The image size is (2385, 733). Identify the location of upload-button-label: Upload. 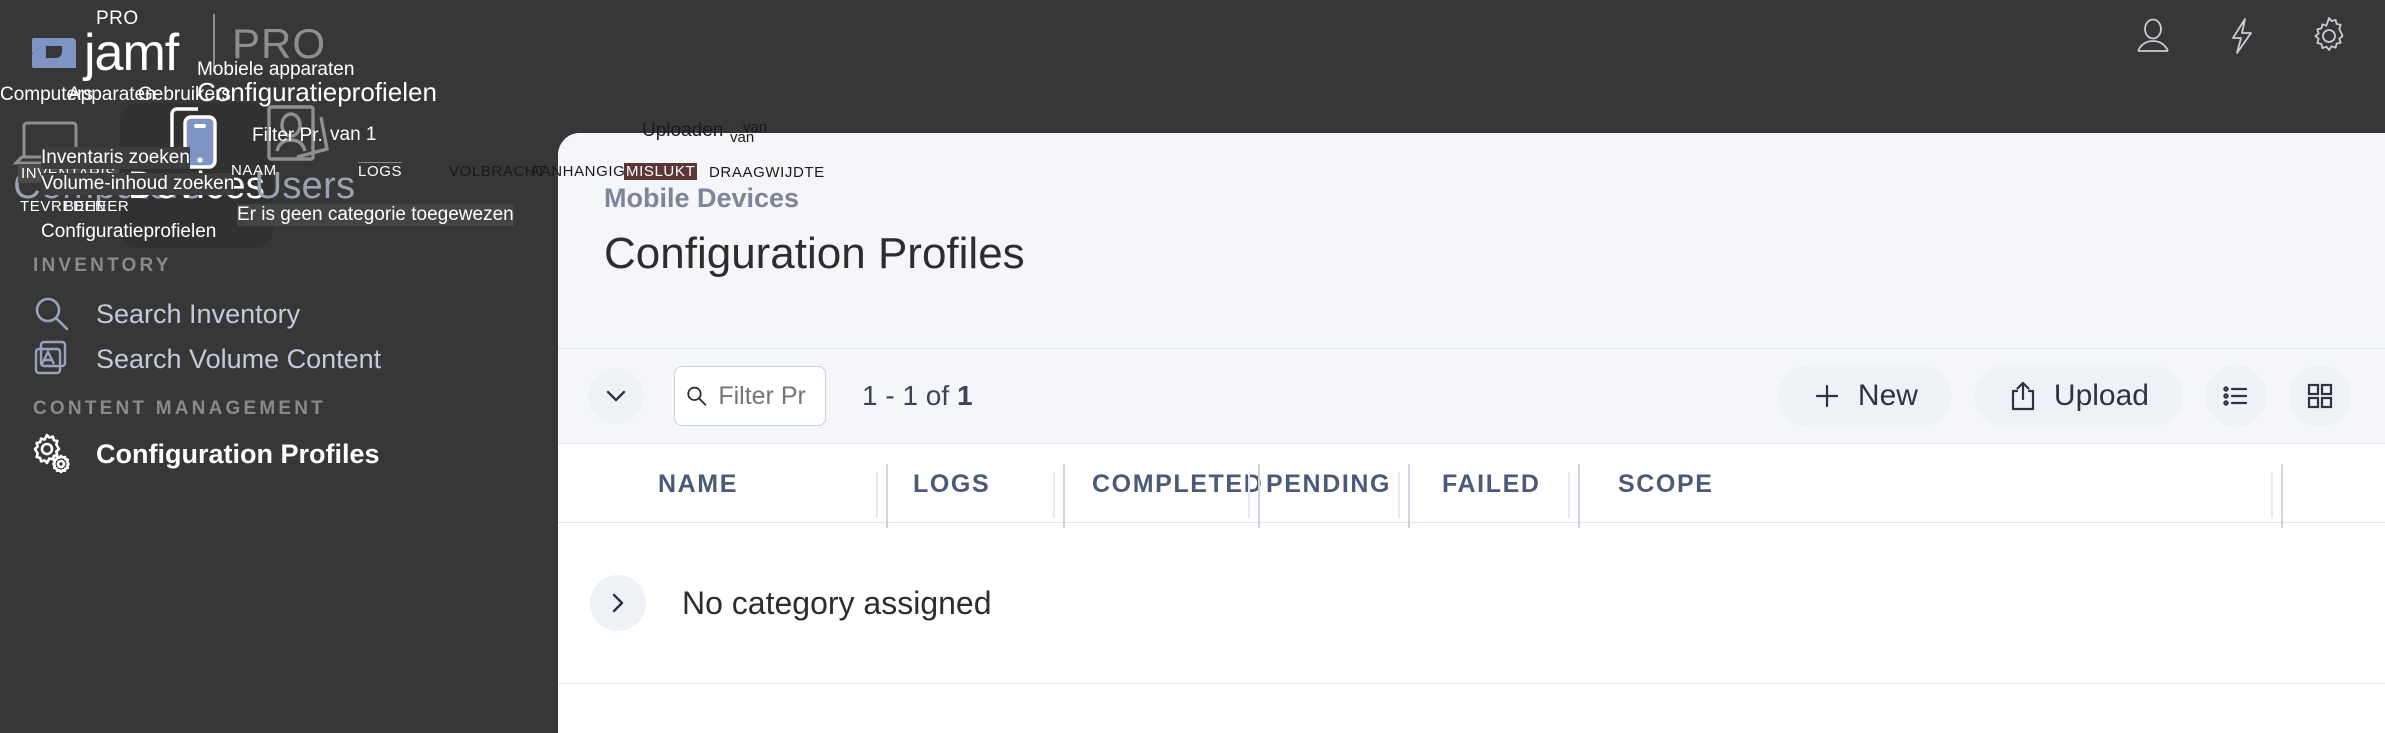
(2101, 395).